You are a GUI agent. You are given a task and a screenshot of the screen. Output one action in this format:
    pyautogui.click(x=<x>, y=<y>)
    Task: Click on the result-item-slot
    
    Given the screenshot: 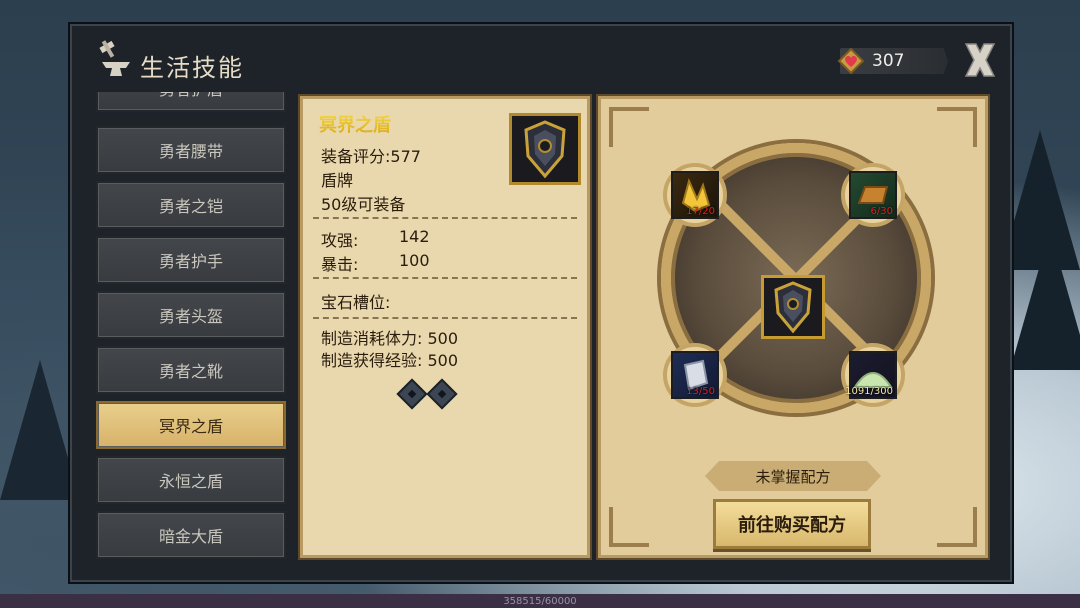 What is the action you would take?
    pyautogui.click(x=793, y=307)
    